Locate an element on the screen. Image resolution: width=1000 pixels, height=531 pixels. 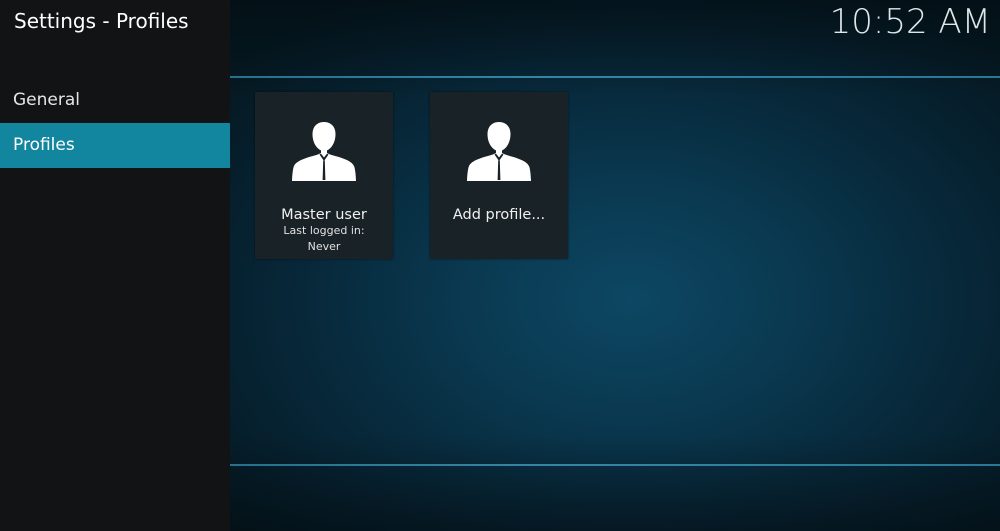
sidebar-nav: General Profiles is located at coordinates (115, 123).